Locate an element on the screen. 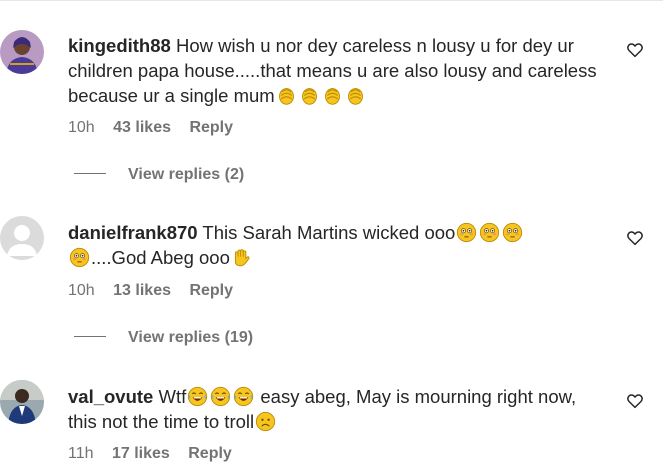 This screenshot has width=663, height=469. view-replies-label: View replies (2) is located at coordinates (186, 174).